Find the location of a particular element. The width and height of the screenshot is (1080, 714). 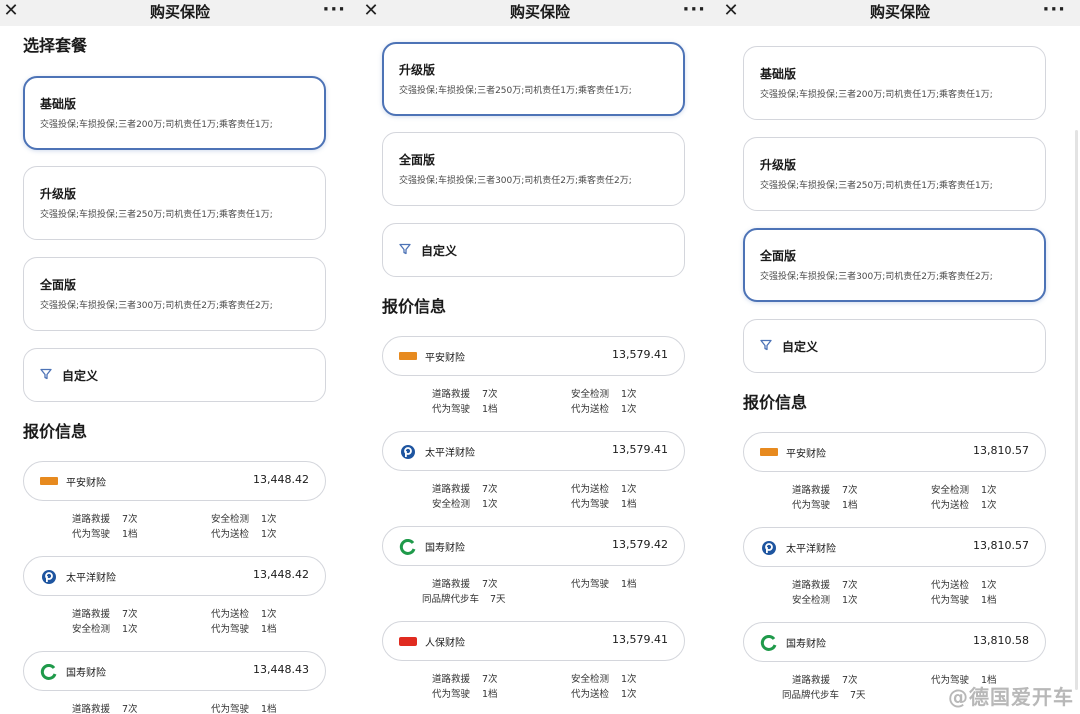

plan-name: 全面版 is located at coordinates (417, 160).